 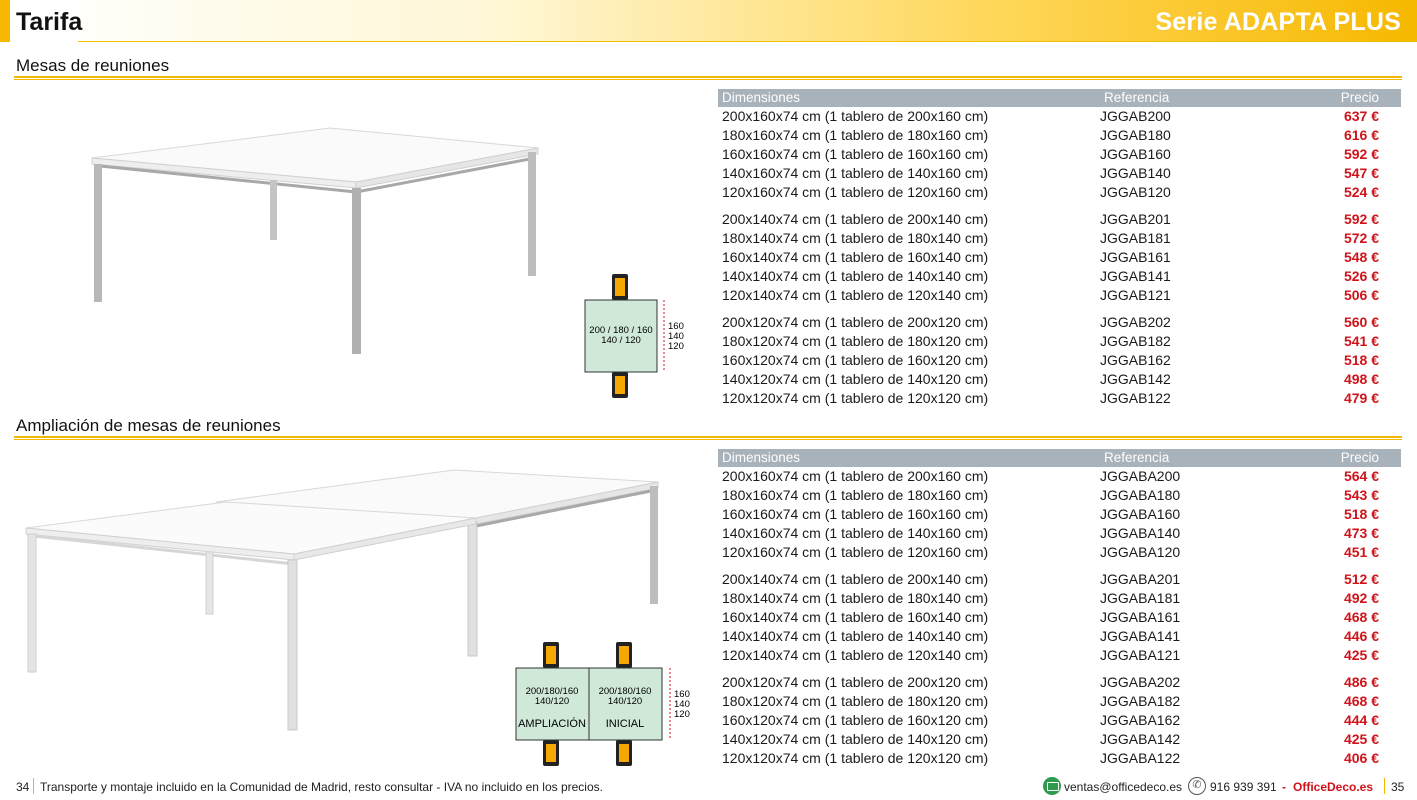 What do you see at coordinates (1361, 238) in the screenshot?
I see `cell-price: 572 €` at bounding box center [1361, 238].